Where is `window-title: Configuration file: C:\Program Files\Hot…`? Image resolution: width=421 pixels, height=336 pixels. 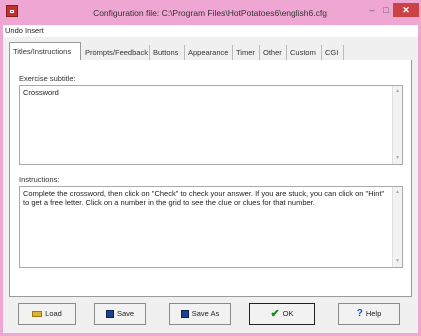
window-title: Configuration file: C:\Program Files\Hot… is located at coordinates (210, 13).